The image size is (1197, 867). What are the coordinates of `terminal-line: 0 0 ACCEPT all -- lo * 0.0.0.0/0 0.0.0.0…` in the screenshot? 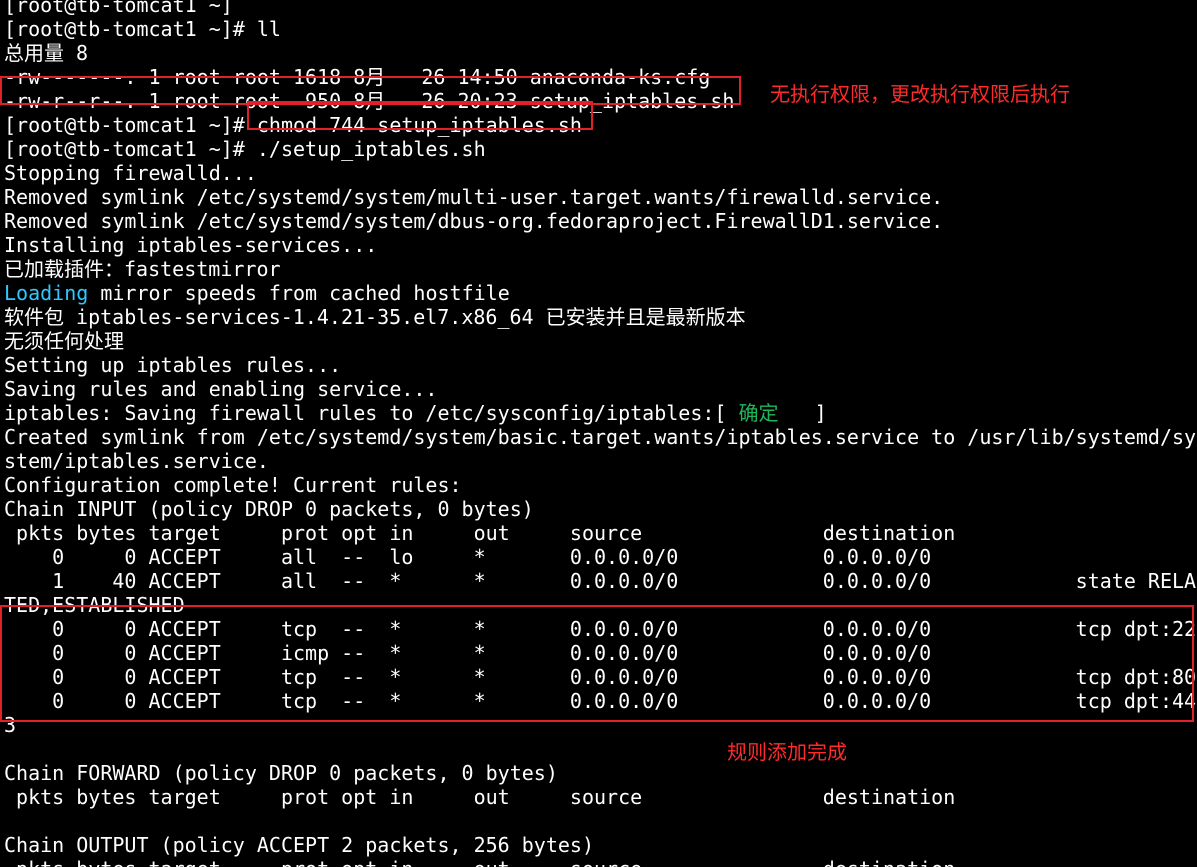 It's located at (468, 557).